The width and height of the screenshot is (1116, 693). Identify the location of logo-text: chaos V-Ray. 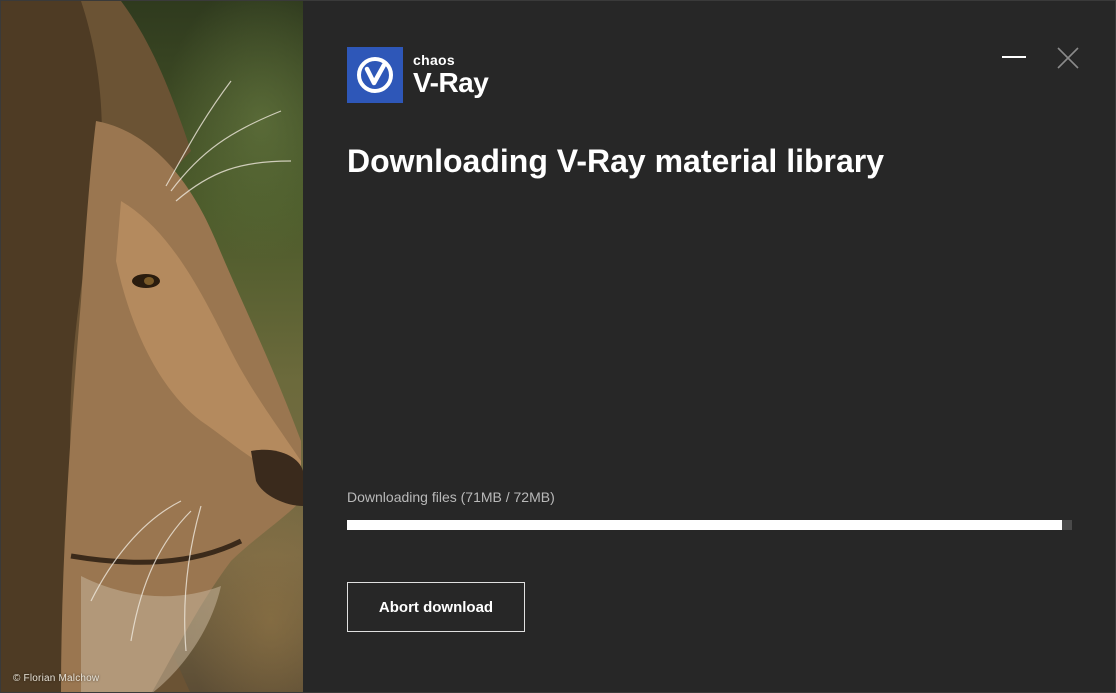
(451, 75).